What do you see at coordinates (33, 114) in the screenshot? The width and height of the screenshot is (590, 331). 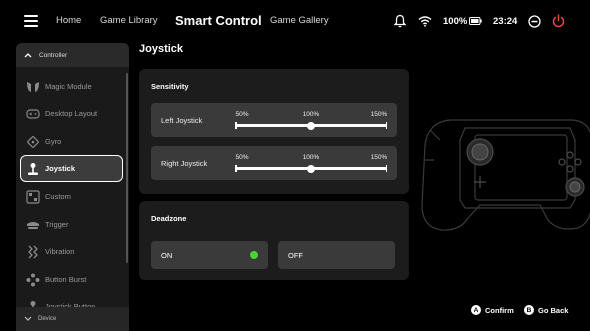 I see `gamepad-icon` at bounding box center [33, 114].